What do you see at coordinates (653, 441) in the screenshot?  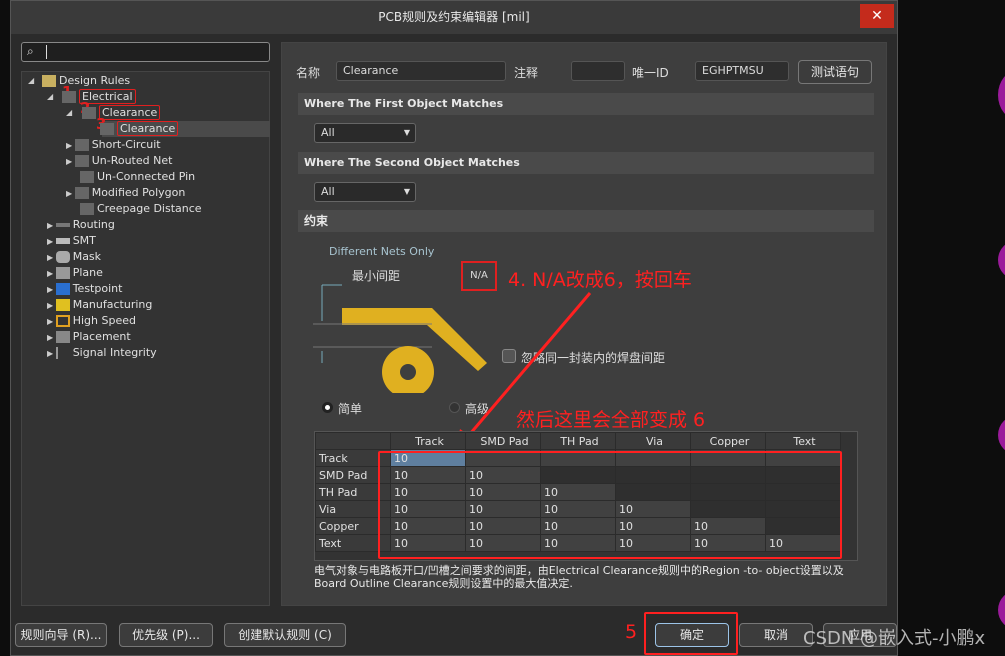 I see `matrix-column-header: Via` at bounding box center [653, 441].